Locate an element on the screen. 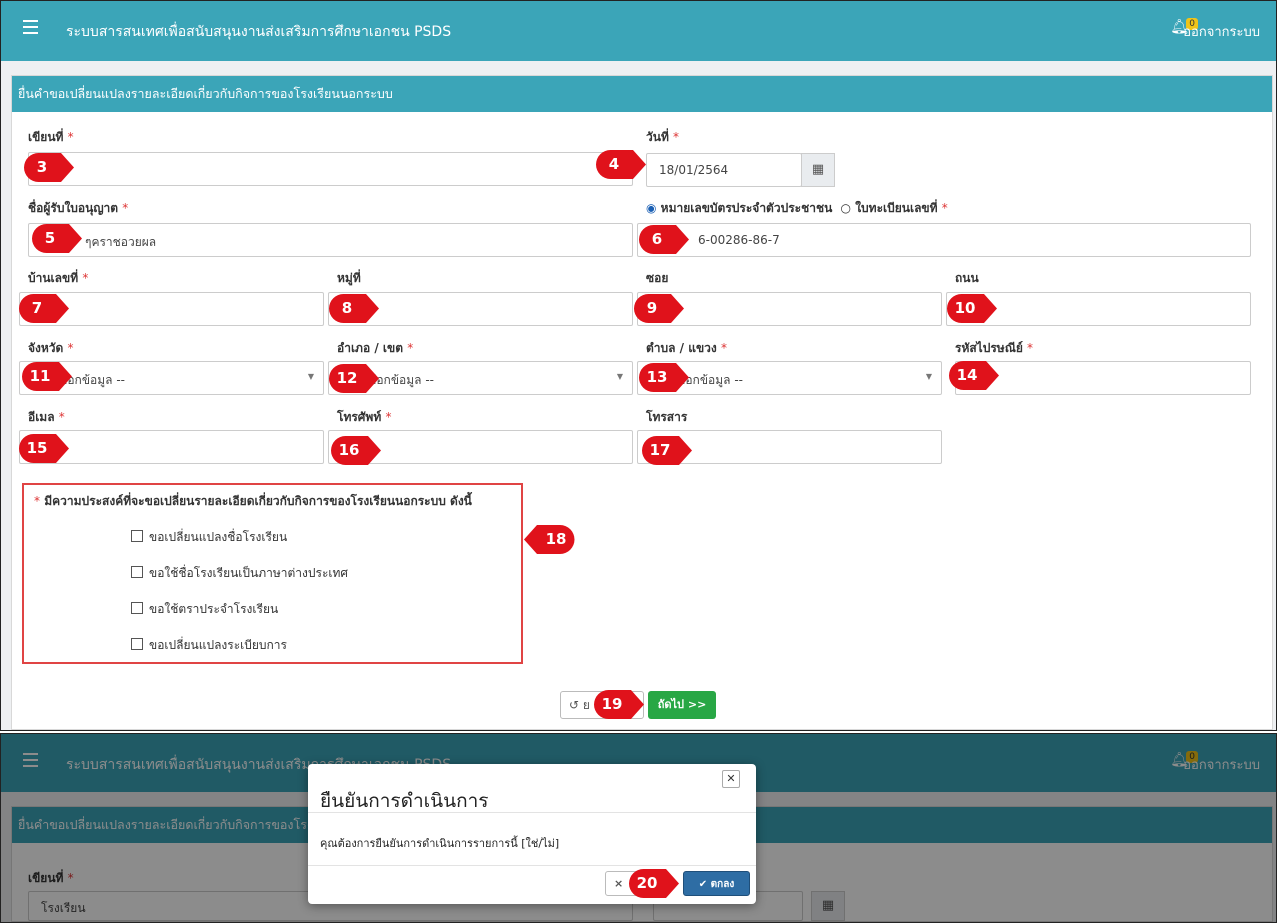 This screenshot has height=923, width=1279. step-marker-14: 14 is located at coordinates (974, 375).